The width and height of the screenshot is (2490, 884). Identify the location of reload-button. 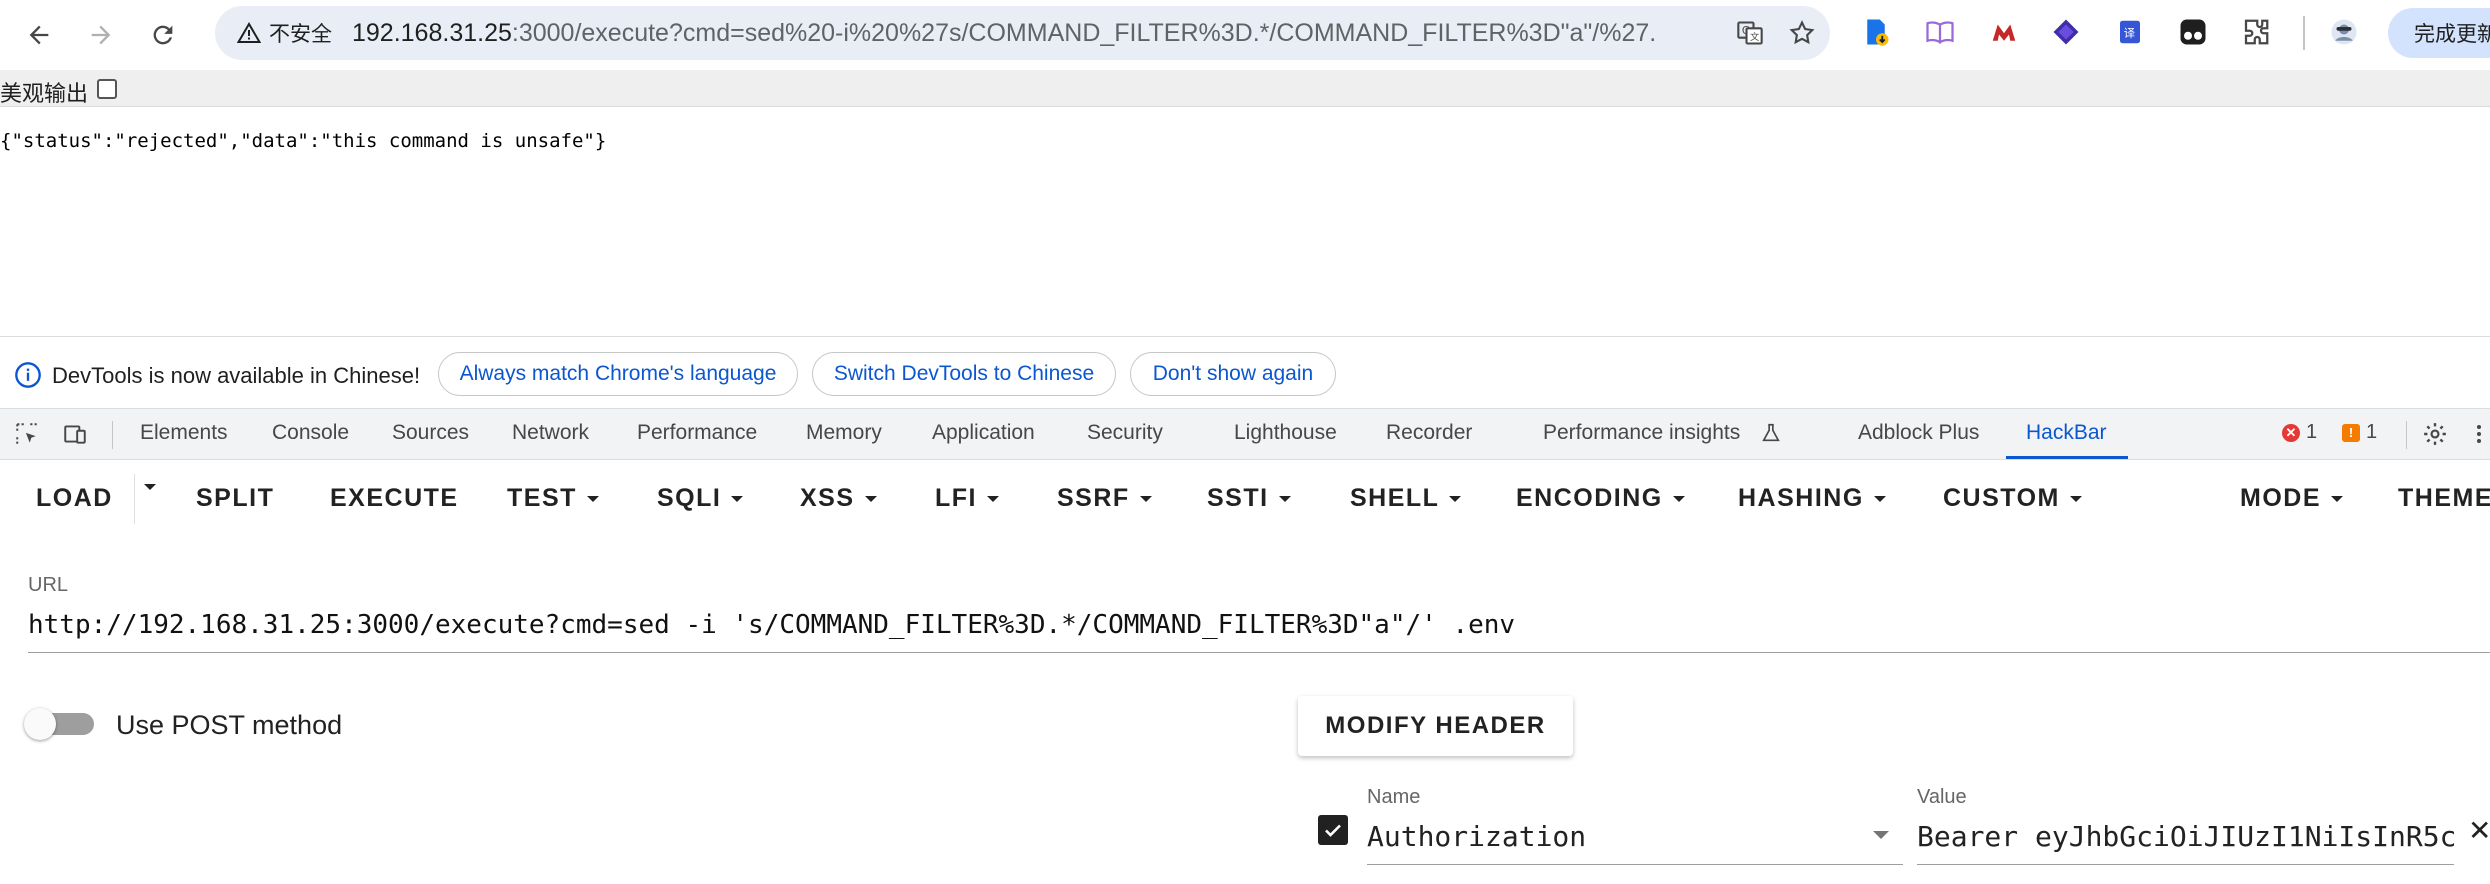
(163, 35).